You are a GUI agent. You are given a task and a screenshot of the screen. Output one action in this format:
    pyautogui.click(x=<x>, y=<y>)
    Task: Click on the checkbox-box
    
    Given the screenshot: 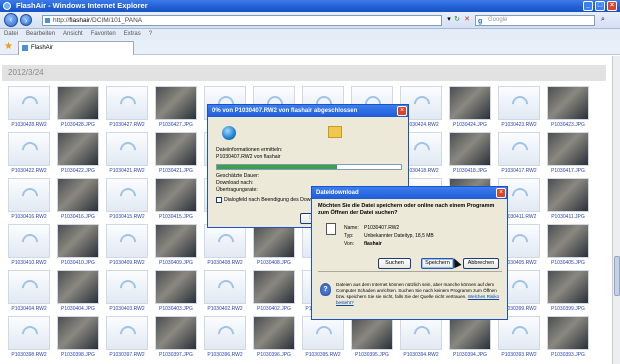 What is the action you would take?
    pyautogui.click(x=219, y=200)
    